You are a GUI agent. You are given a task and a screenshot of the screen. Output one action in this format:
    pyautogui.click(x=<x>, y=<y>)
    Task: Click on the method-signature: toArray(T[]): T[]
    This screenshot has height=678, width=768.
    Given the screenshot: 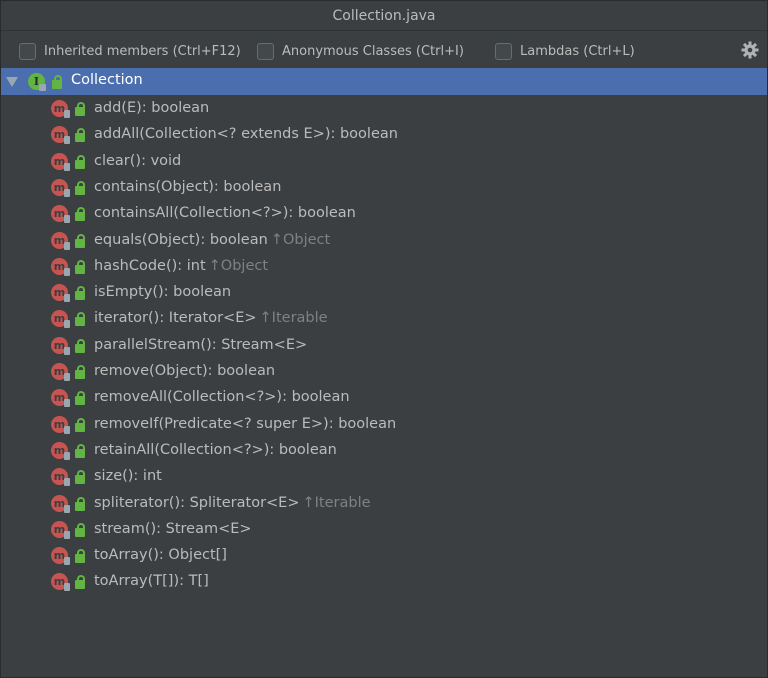 What is the action you would take?
    pyautogui.click(x=151, y=581)
    